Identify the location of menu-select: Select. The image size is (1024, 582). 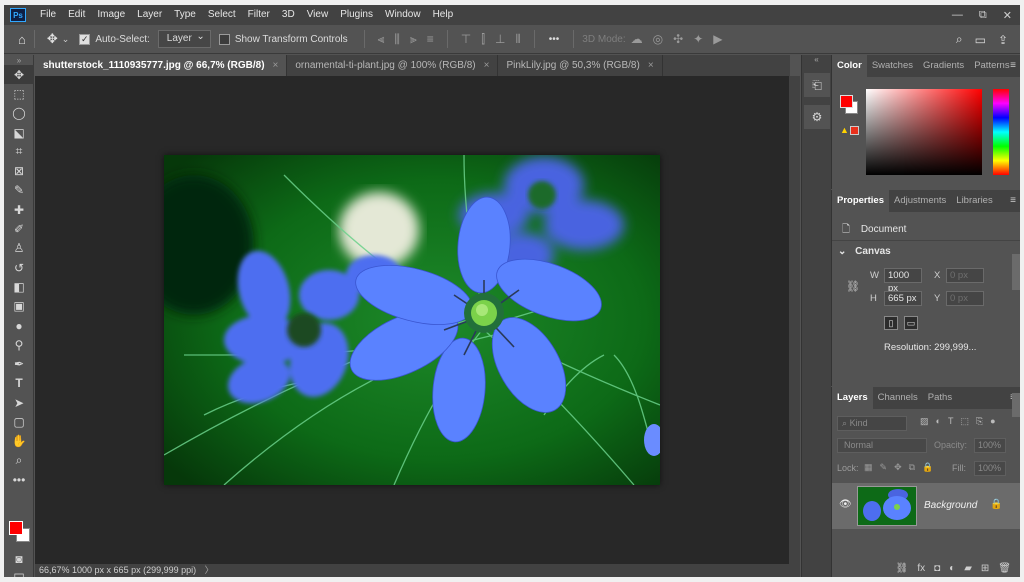
(222, 15).